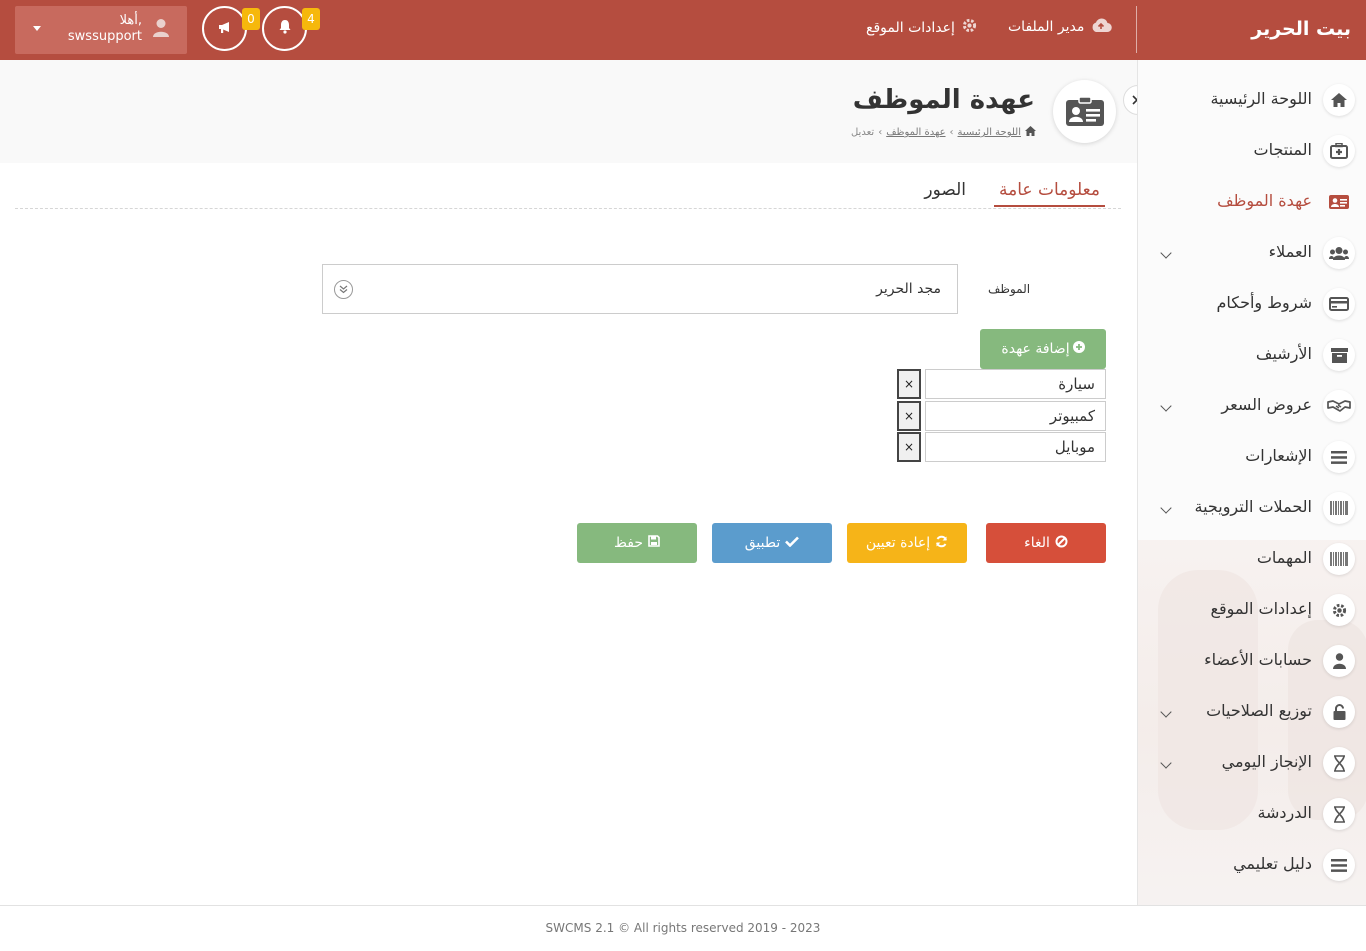 Image resolution: width=1366 pixels, height=951 pixels. Describe the element at coordinates (1272, 863) in the screenshot. I see `sidebar-item-label: دليل تعليمي` at that location.